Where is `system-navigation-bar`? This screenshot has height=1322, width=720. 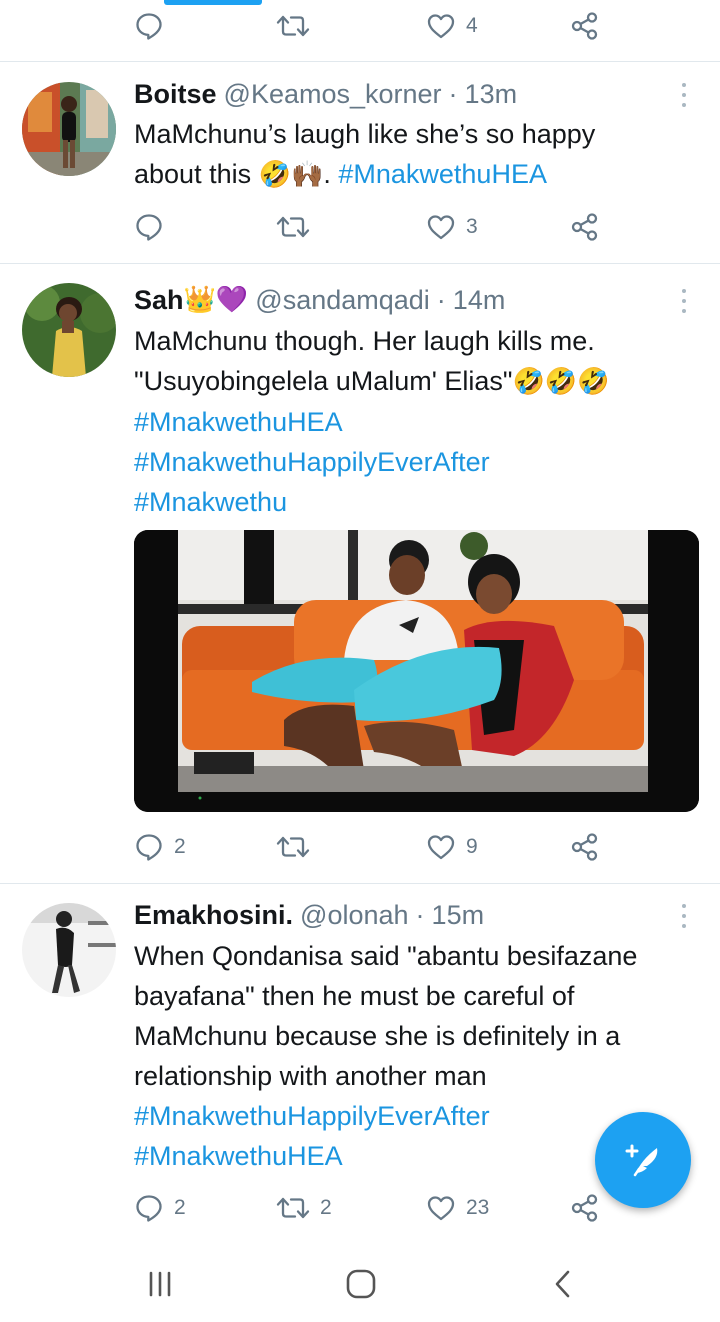
system-navigation-bar is located at coordinates (360, 1281).